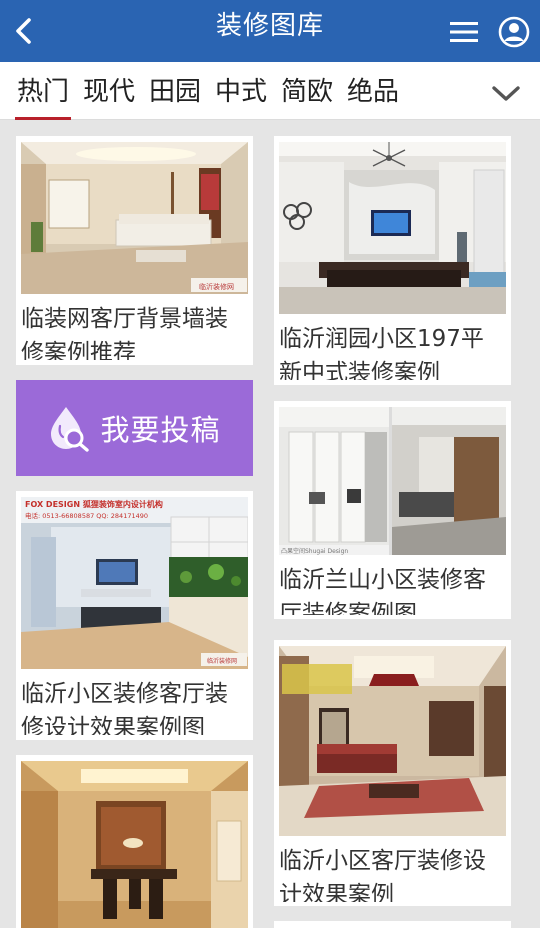 This screenshot has height=928, width=540. I want to click on gallery-card: 临沂润园小区197平新中式装修案例, so click(392, 260).